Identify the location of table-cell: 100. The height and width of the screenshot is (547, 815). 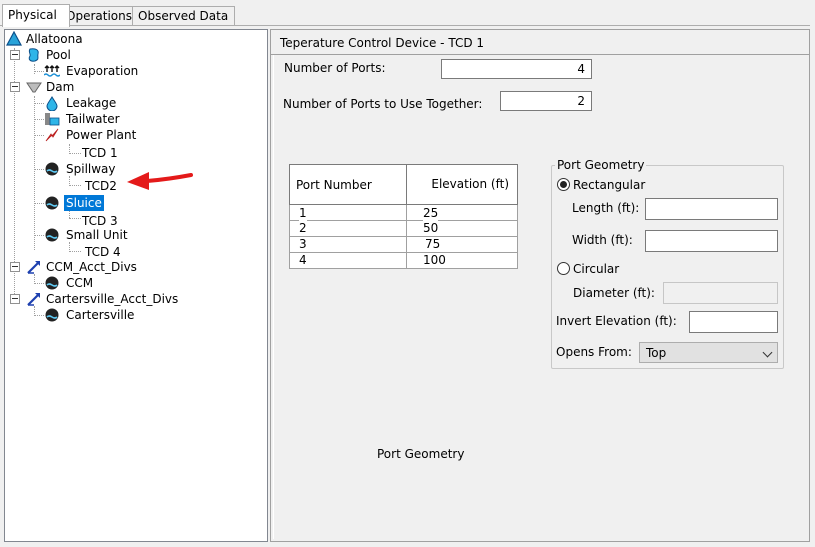
(434, 260).